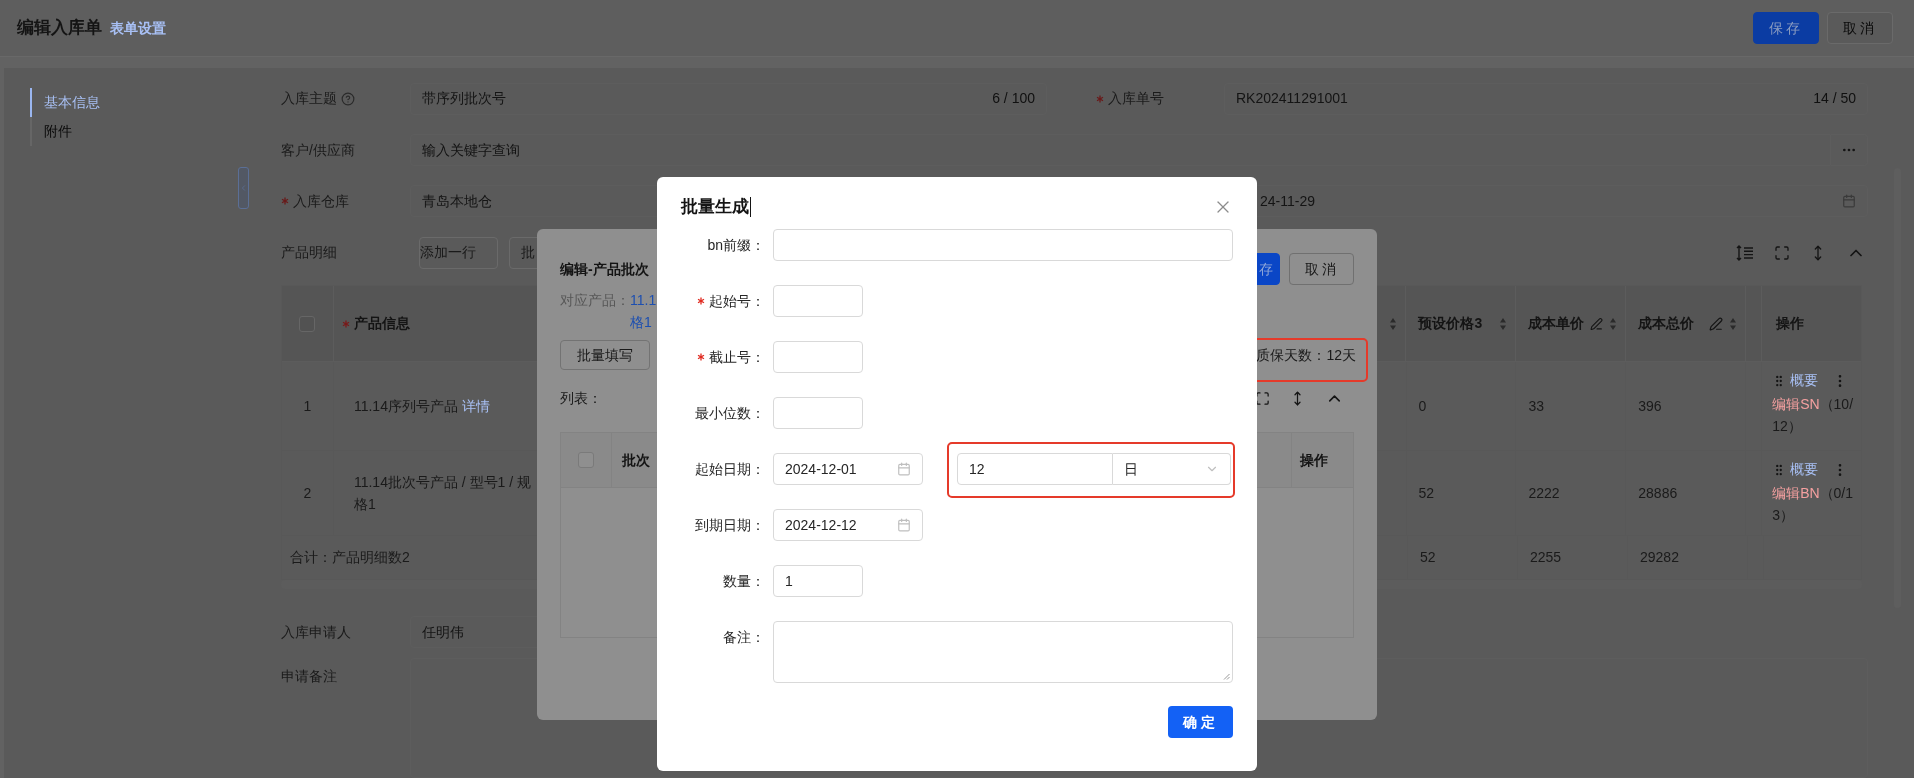 The width and height of the screenshot is (1914, 778). I want to click on field-label: 最小位数：, so click(730, 413).